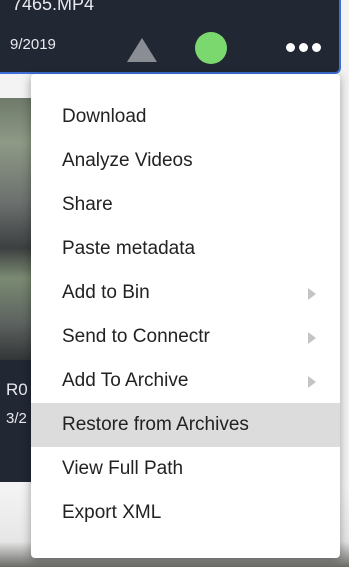 This screenshot has height=567, width=349. I want to click on menu-item-share: Share, so click(185, 205).